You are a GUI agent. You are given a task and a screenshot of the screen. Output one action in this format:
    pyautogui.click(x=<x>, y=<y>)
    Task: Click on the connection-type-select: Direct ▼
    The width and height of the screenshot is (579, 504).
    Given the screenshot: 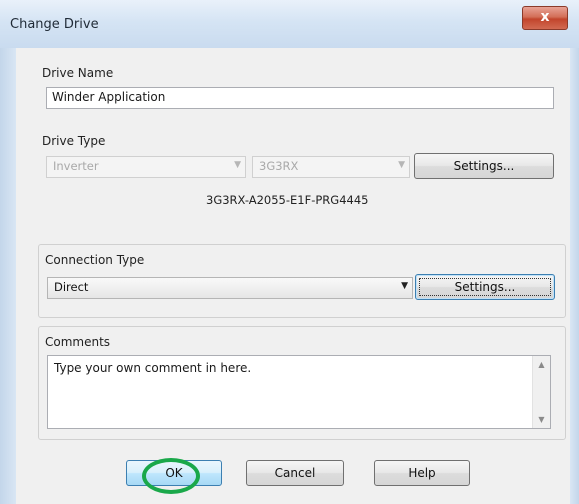 What is the action you would take?
    pyautogui.click(x=230, y=288)
    